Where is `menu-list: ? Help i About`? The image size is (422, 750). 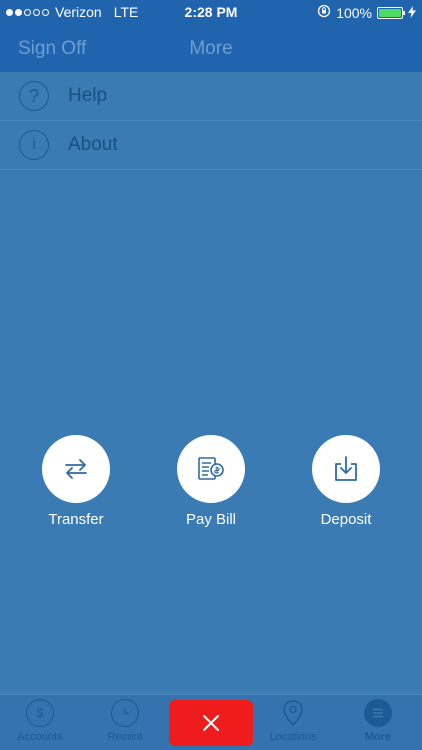 menu-list: ? Help i About is located at coordinates (211, 121).